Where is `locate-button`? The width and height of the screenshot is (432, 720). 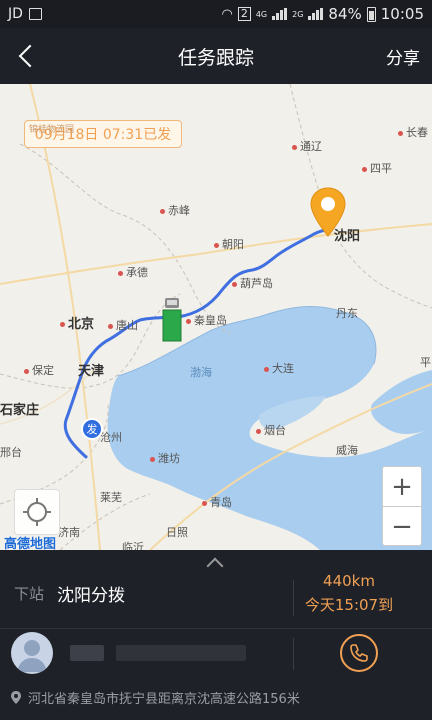 locate-button is located at coordinates (37, 512).